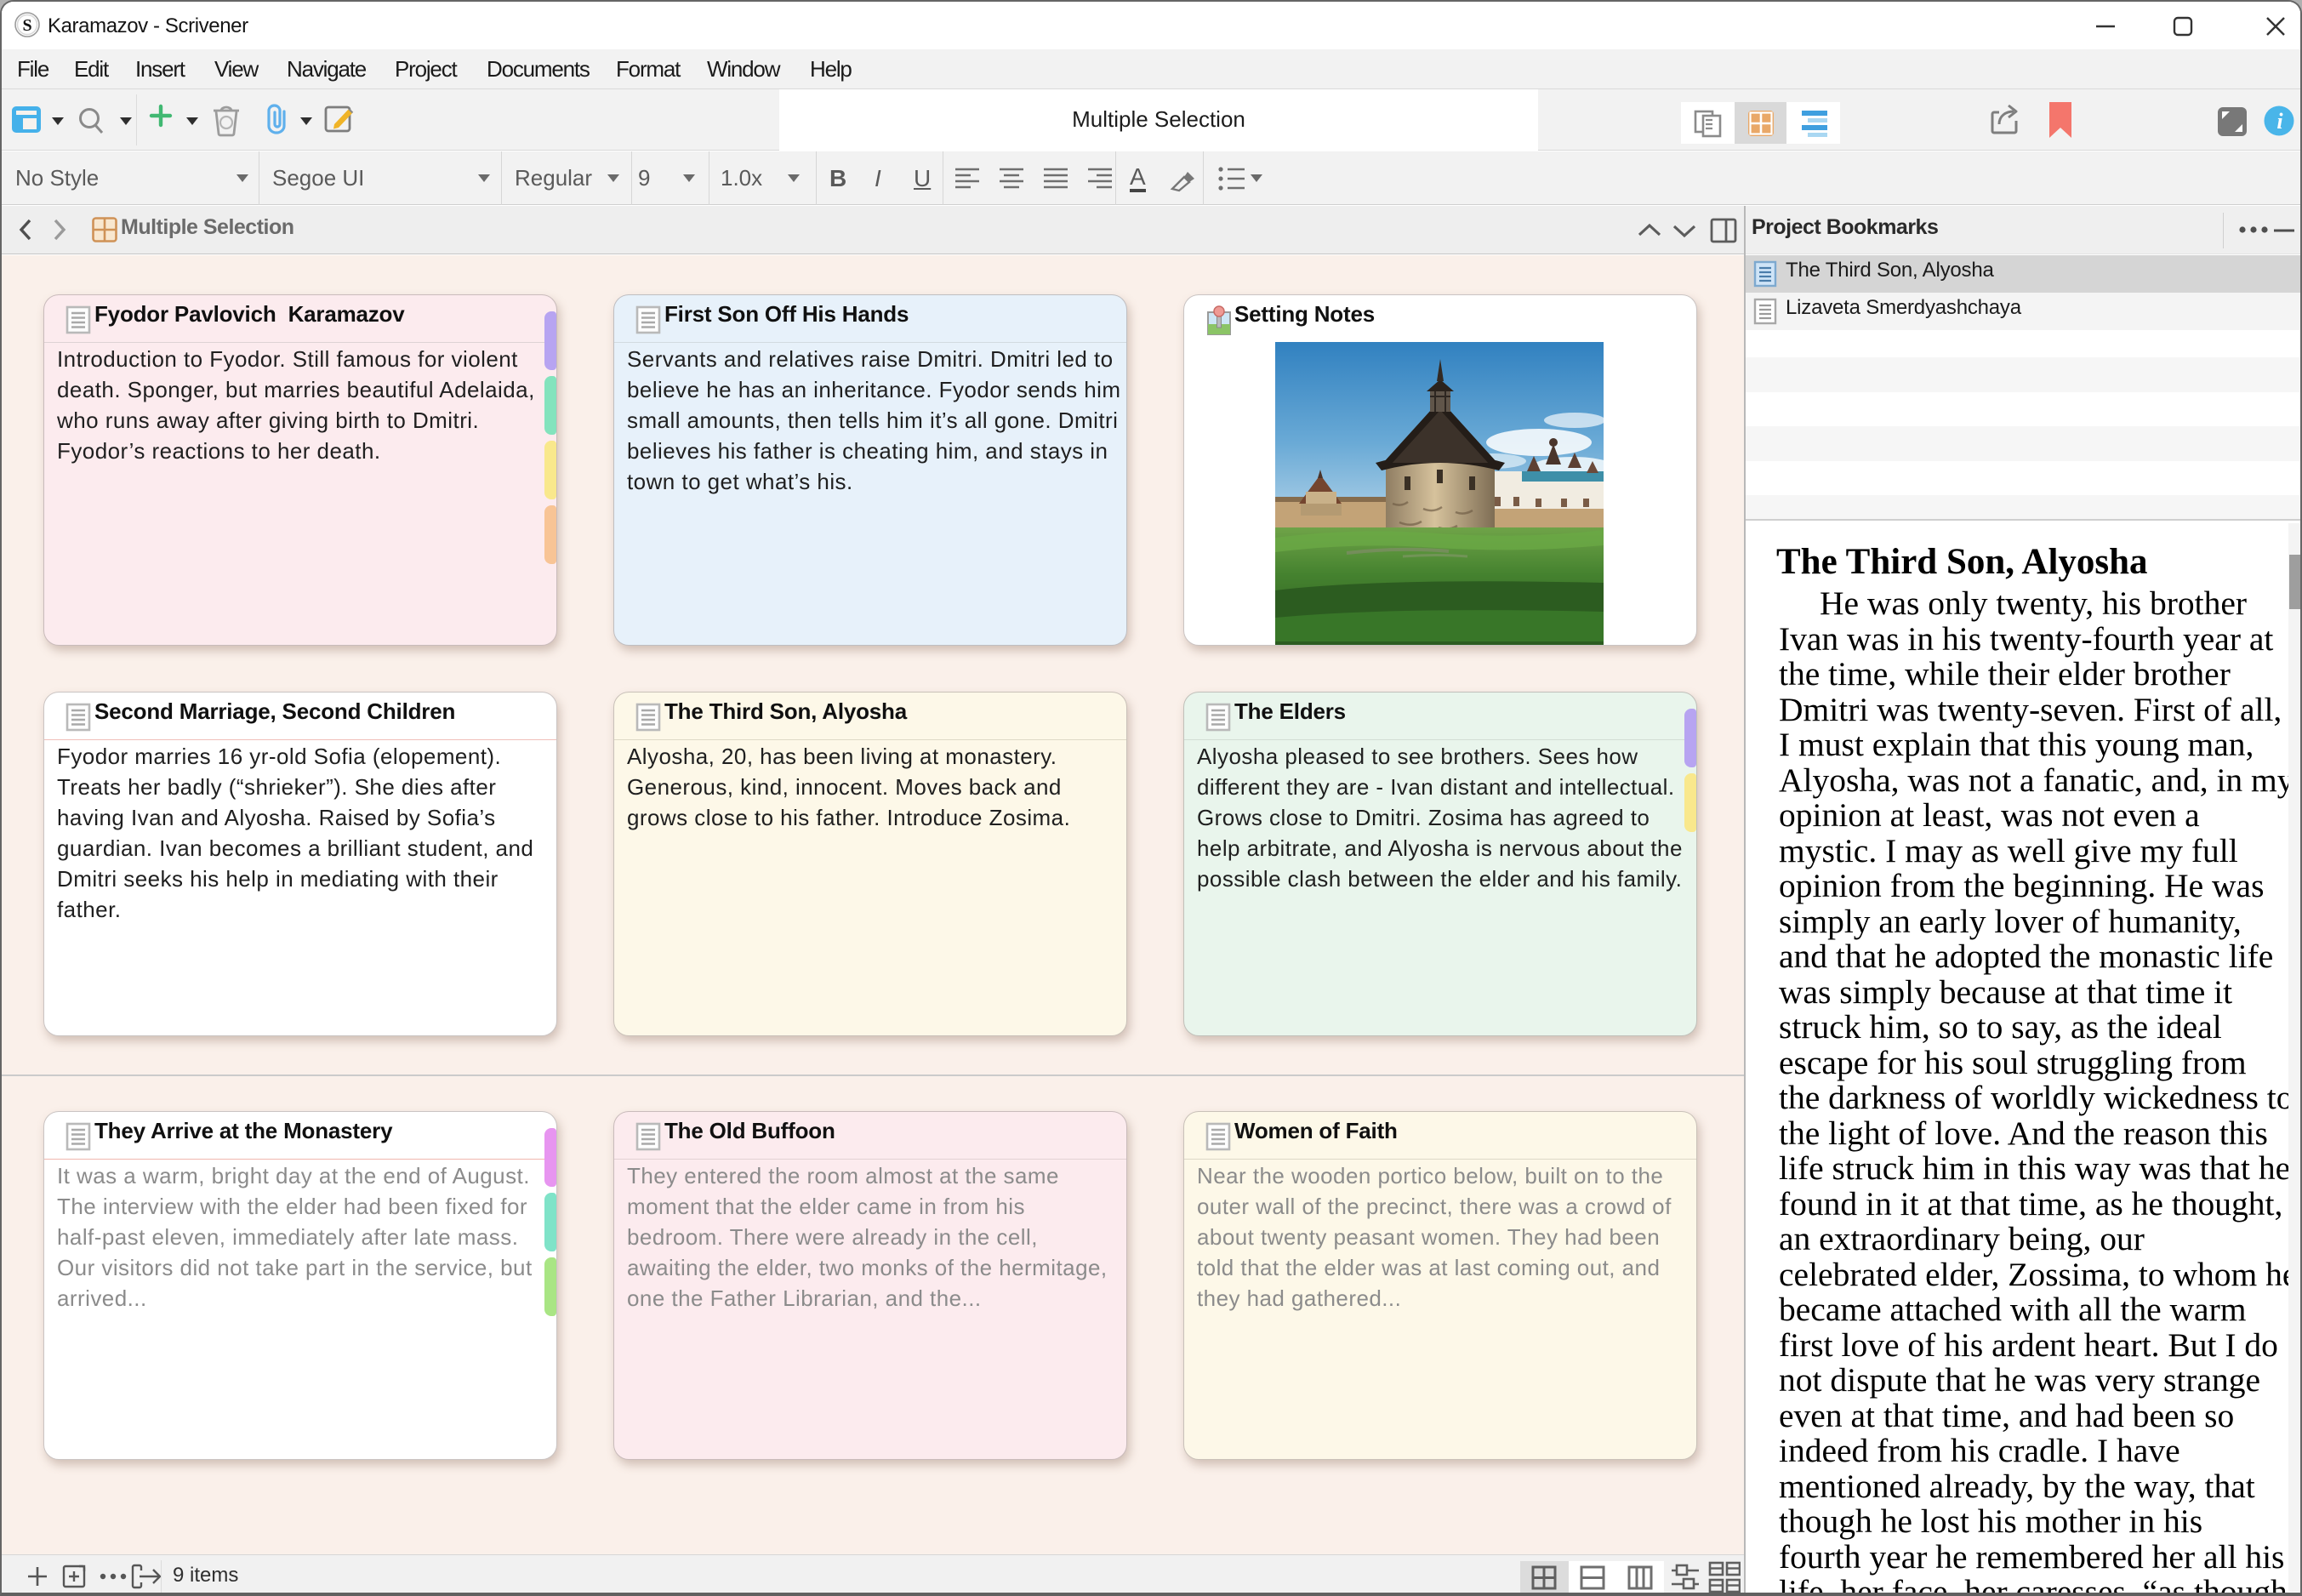 This screenshot has height=1596, width=2302. Describe the element at coordinates (26, 26) in the screenshot. I see `svg-text: S` at that location.